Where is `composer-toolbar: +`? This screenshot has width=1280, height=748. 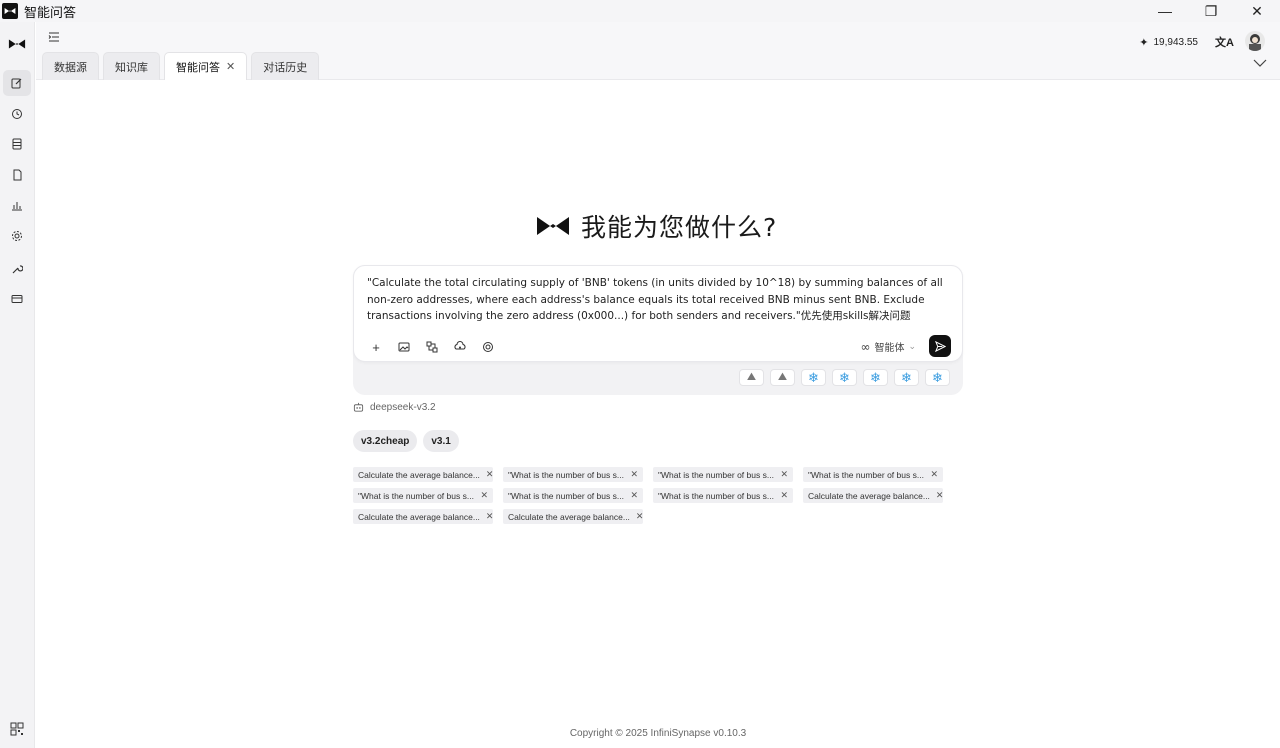 composer-toolbar: + is located at coordinates (432, 347).